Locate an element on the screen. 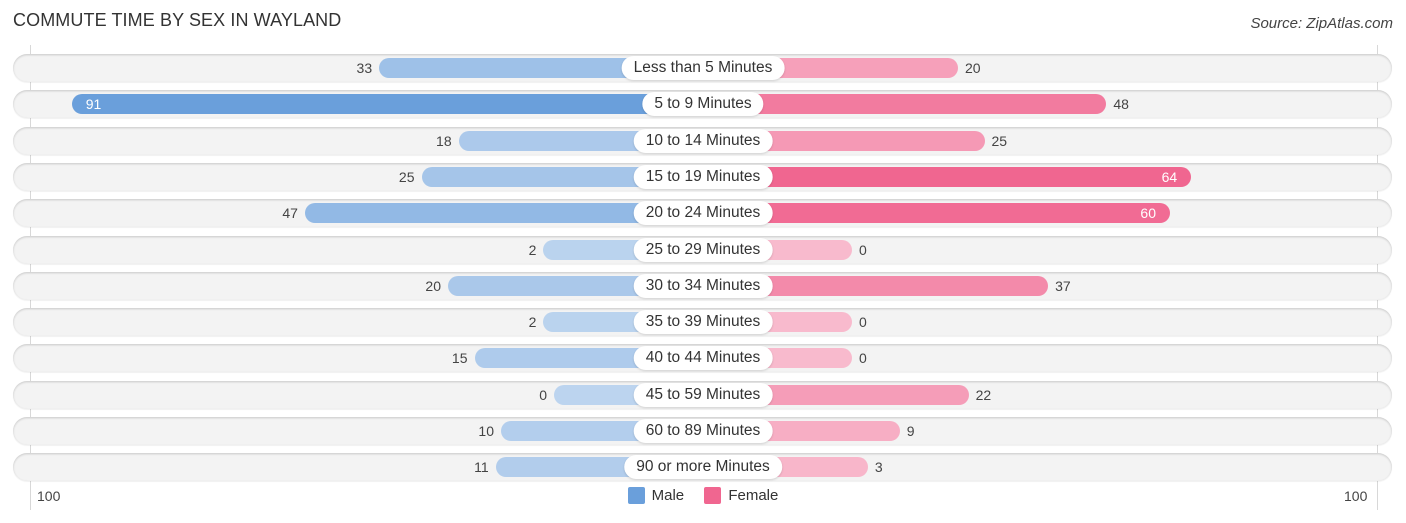 Image resolution: width=1406 pixels, height=523 pixels. category-label: 45 to 59 Minutes is located at coordinates (703, 394).